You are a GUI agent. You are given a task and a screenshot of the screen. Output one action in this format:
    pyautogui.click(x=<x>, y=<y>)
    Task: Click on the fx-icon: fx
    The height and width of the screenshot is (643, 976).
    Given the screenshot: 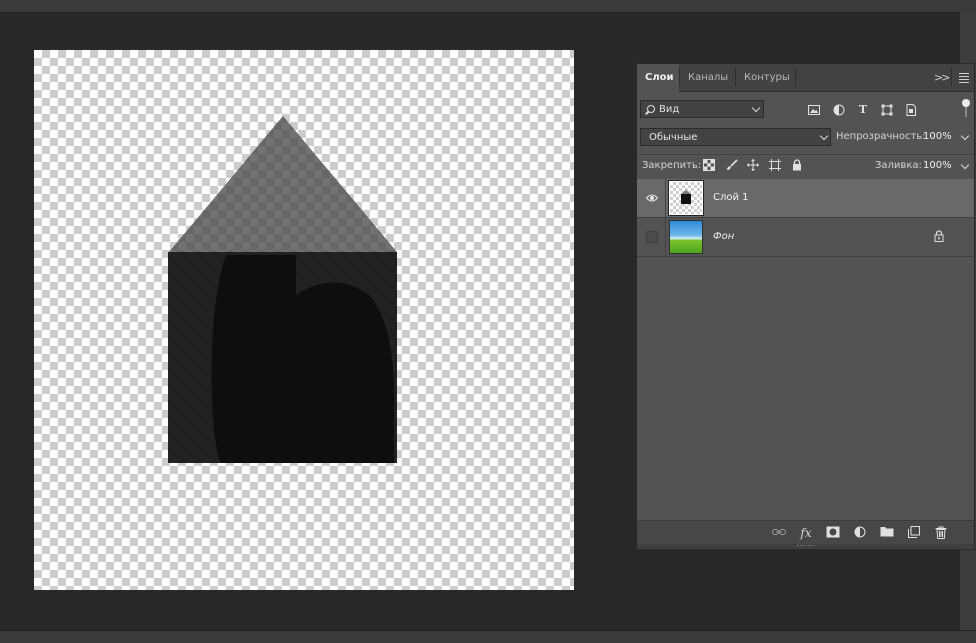 What is the action you would take?
    pyautogui.click(x=806, y=533)
    